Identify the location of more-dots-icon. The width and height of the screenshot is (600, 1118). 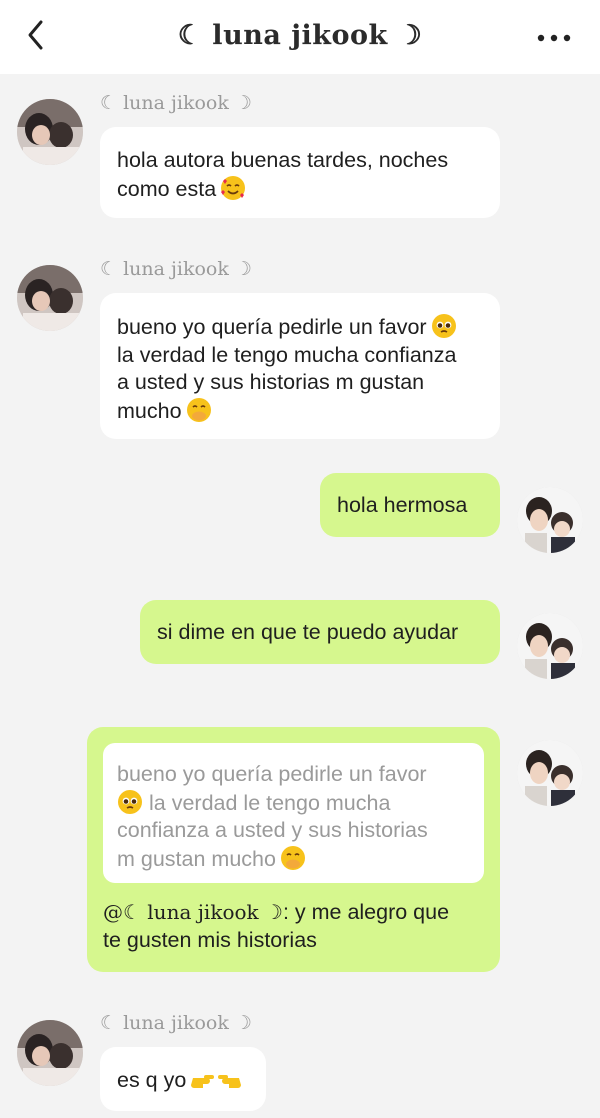
(554, 38).